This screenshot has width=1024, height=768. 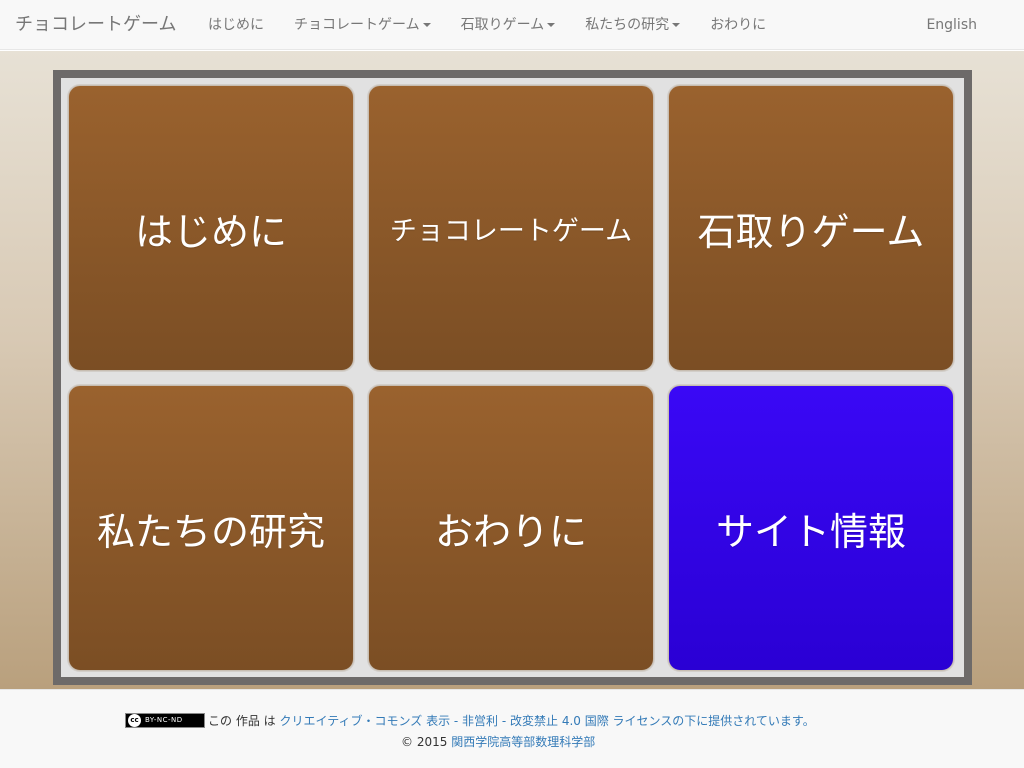 What do you see at coordinates (95, 25) in the screenshot?
I see `brand-link: チョコレートゲーム` at bounding box center [95, 25].